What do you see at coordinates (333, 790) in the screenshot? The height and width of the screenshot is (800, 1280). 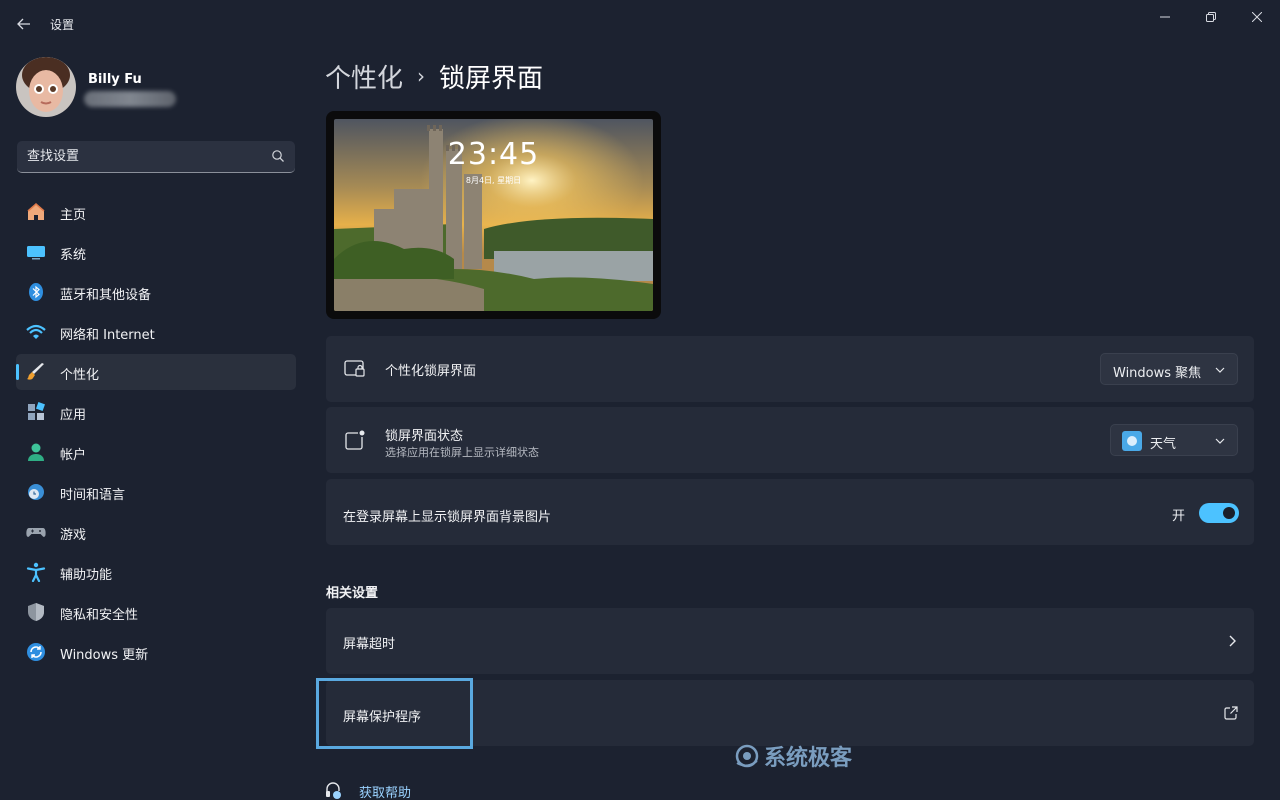 I see `help-icon` at bounding box center [333, 790].